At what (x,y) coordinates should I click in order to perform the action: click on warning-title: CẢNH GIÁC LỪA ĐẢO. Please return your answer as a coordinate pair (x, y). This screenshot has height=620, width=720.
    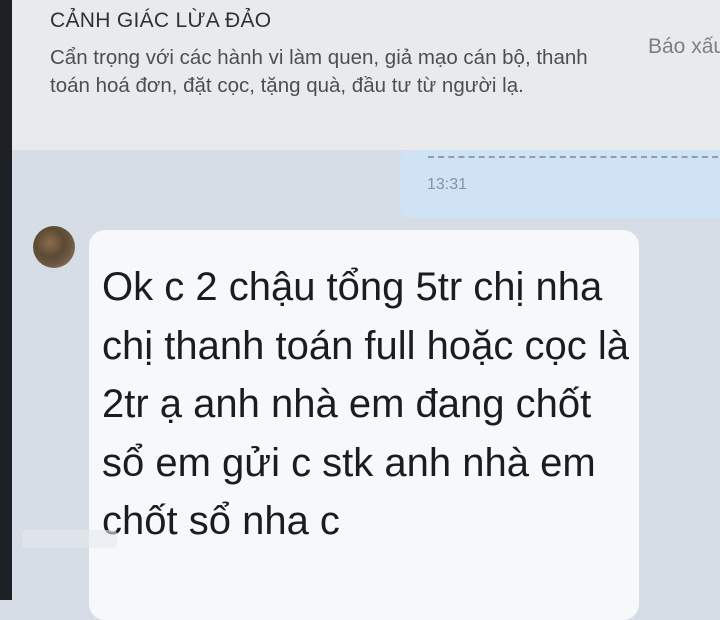
    Looking at the image, I should click on (161, 20).